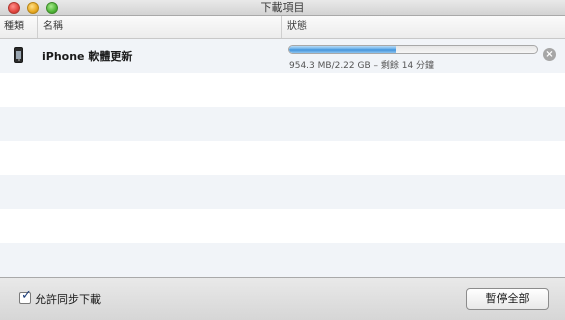  I want to click on pause-all-button: 暫停全部, so click(507, 299).